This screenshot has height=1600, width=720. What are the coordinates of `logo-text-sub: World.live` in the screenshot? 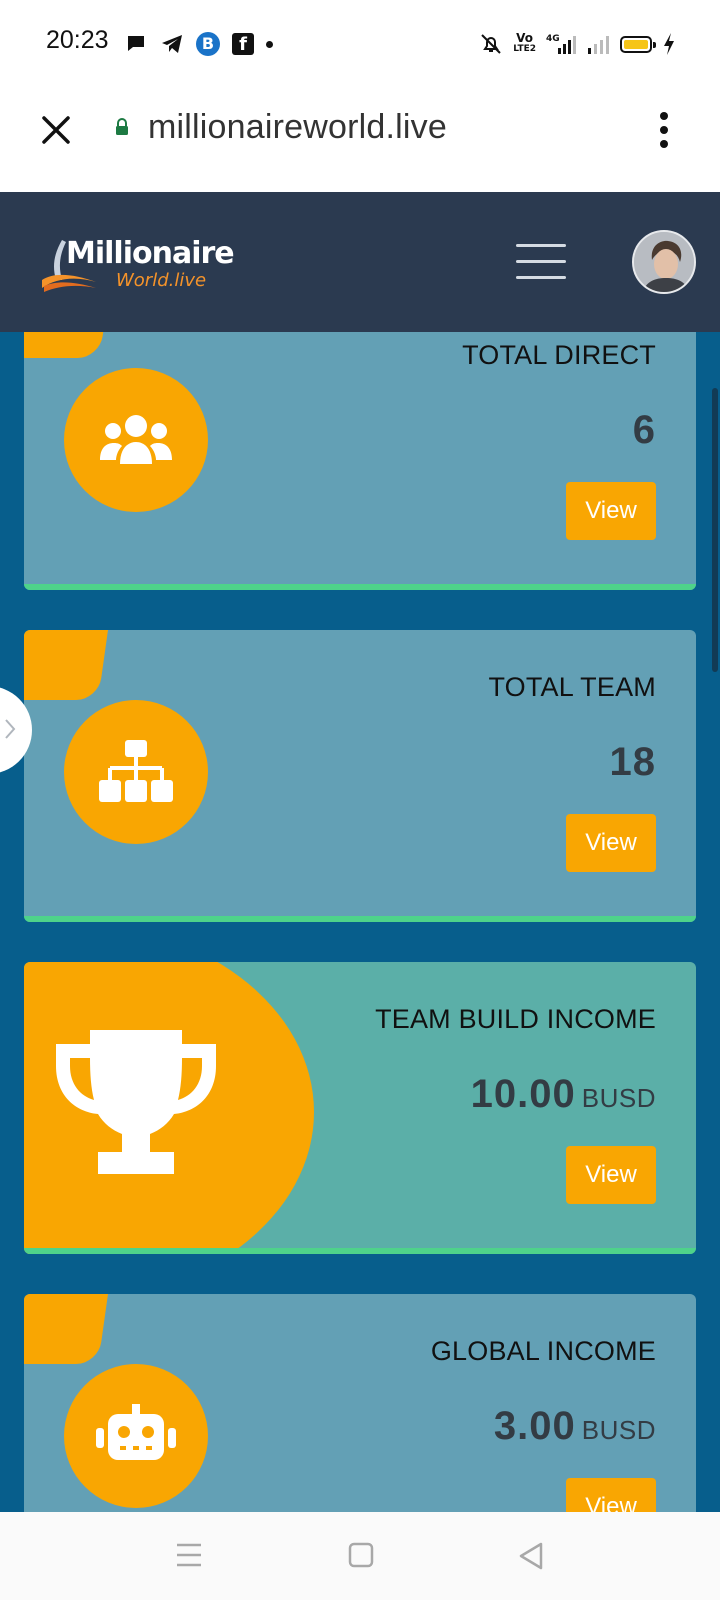 It's located at (161, 280).